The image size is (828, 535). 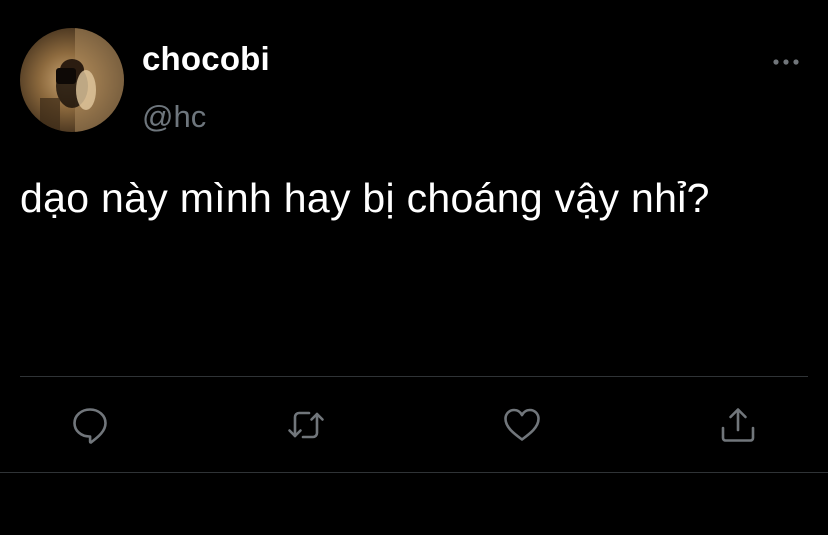 I want to click on avatar-photo-icon, so click(x=82, y=80).